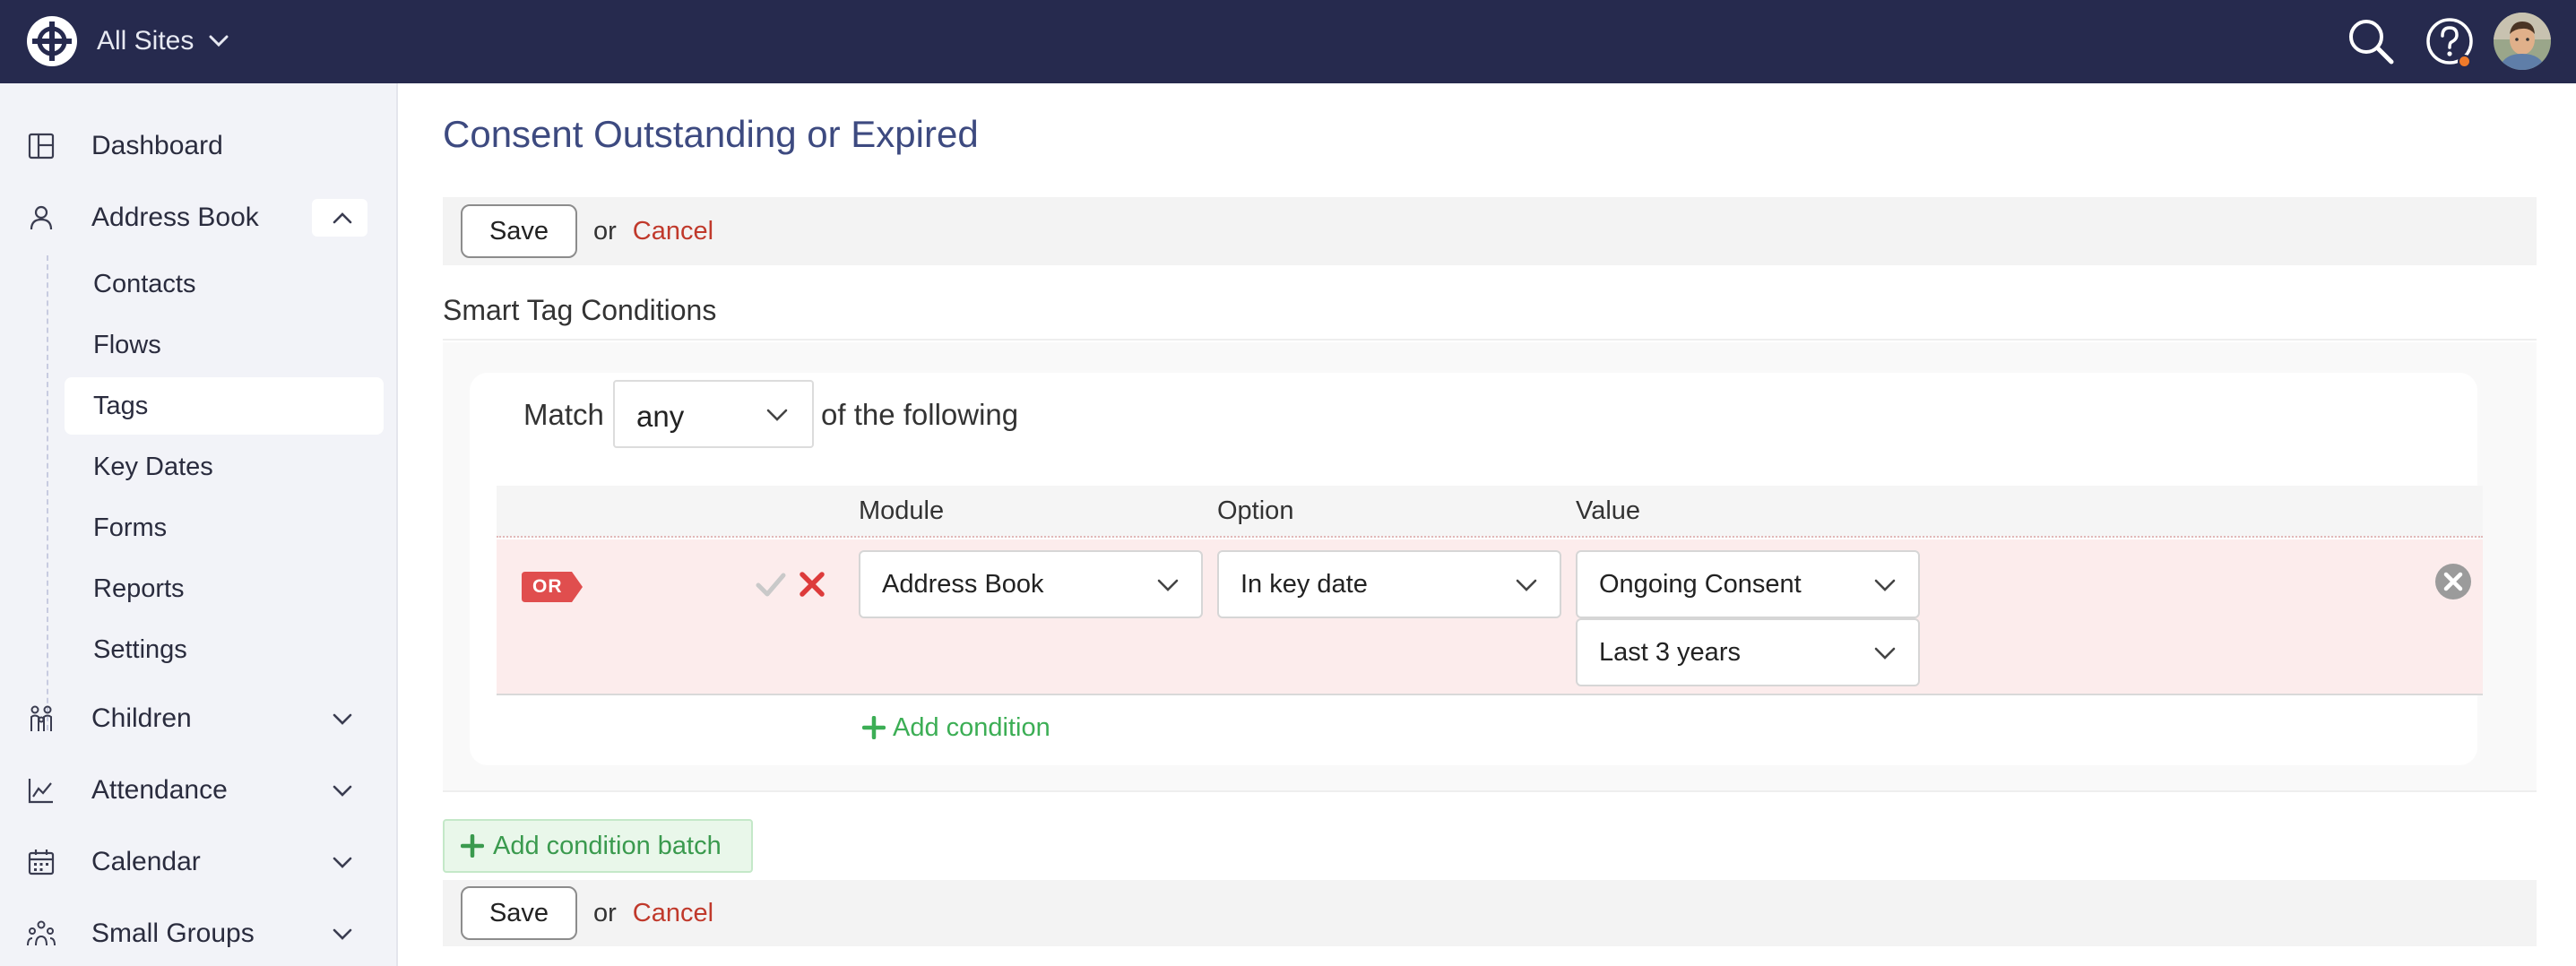 The width and height of the screenshot is (2576, 966). What do you see at coordinates (130, 527) in the screenshot?
I see `sidebar-subitem-label: Forms` at bounding box center [130, 527].